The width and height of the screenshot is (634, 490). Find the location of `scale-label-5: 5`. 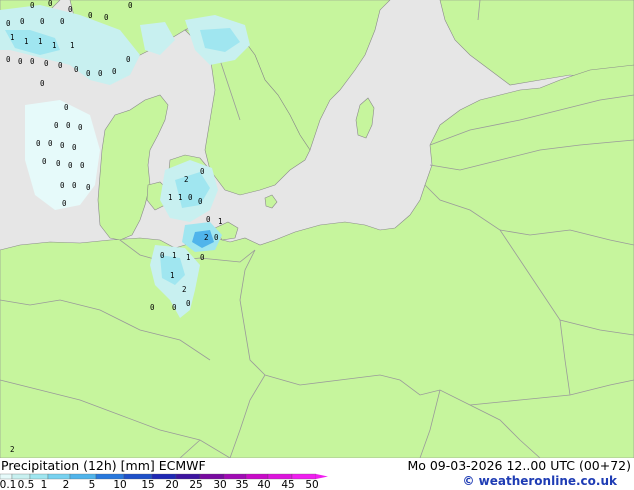

scale-label-5: 5 is located at coordinates (92, 484).